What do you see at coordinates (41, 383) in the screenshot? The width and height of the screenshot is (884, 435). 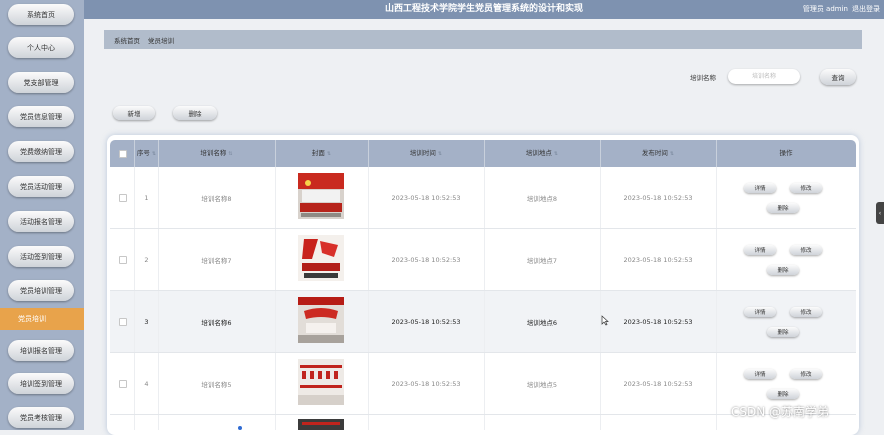 I see `sidebar-item-training-checkin: 培训签到管理` at bounding box center [41, 383].